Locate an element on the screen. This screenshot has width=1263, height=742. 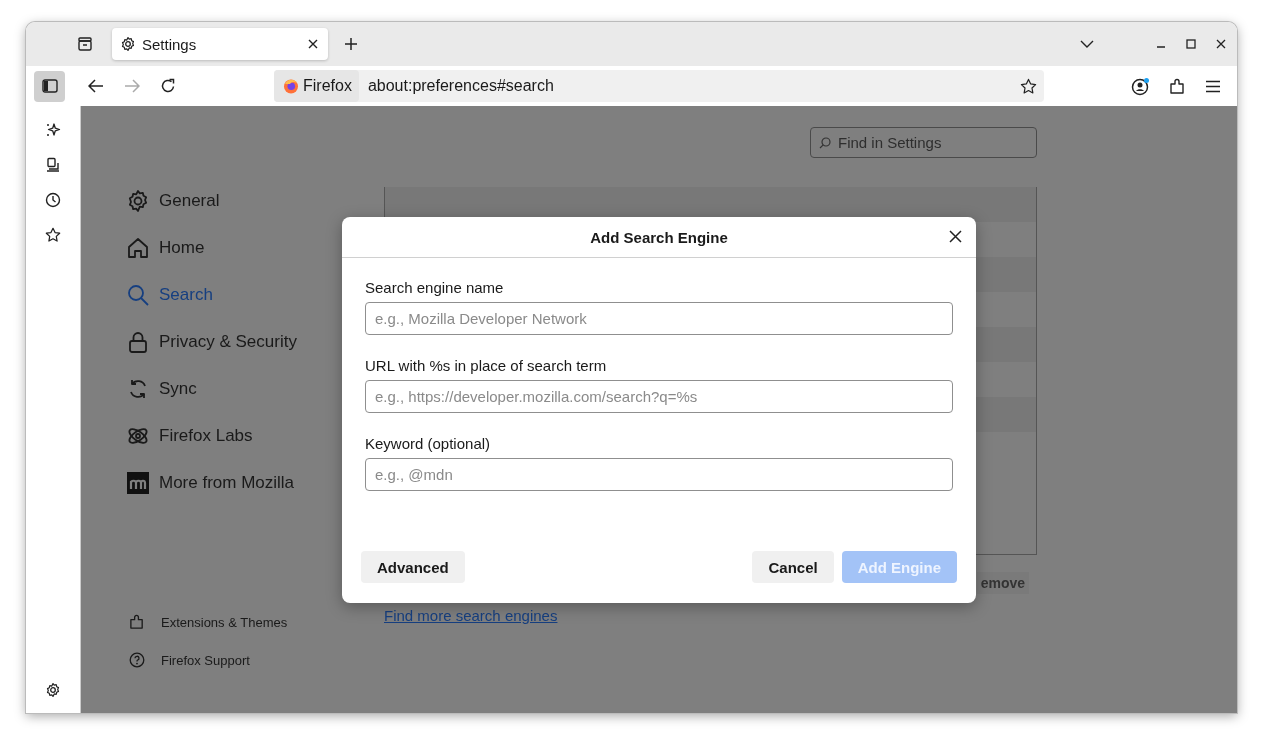
browser-logo-icon is located at coordinates (291, 86).